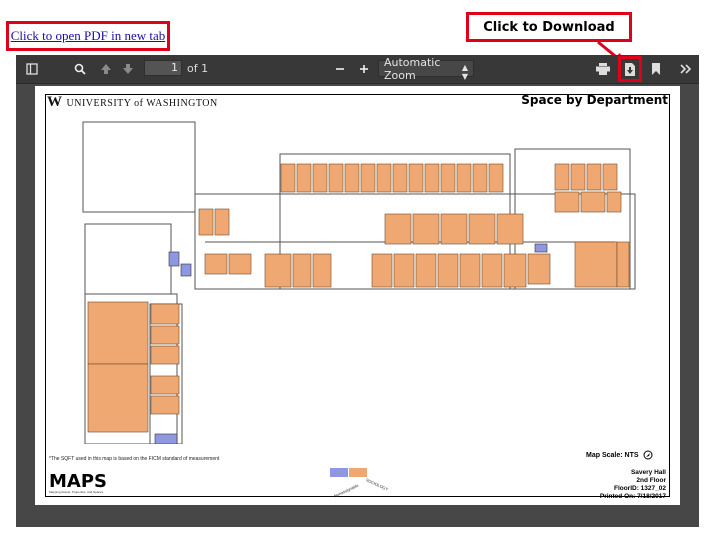 The image size is (715, 548). Describe the element at coordinates (364, 69) in the screenshot. I see `zoom-in-icon` at that location.